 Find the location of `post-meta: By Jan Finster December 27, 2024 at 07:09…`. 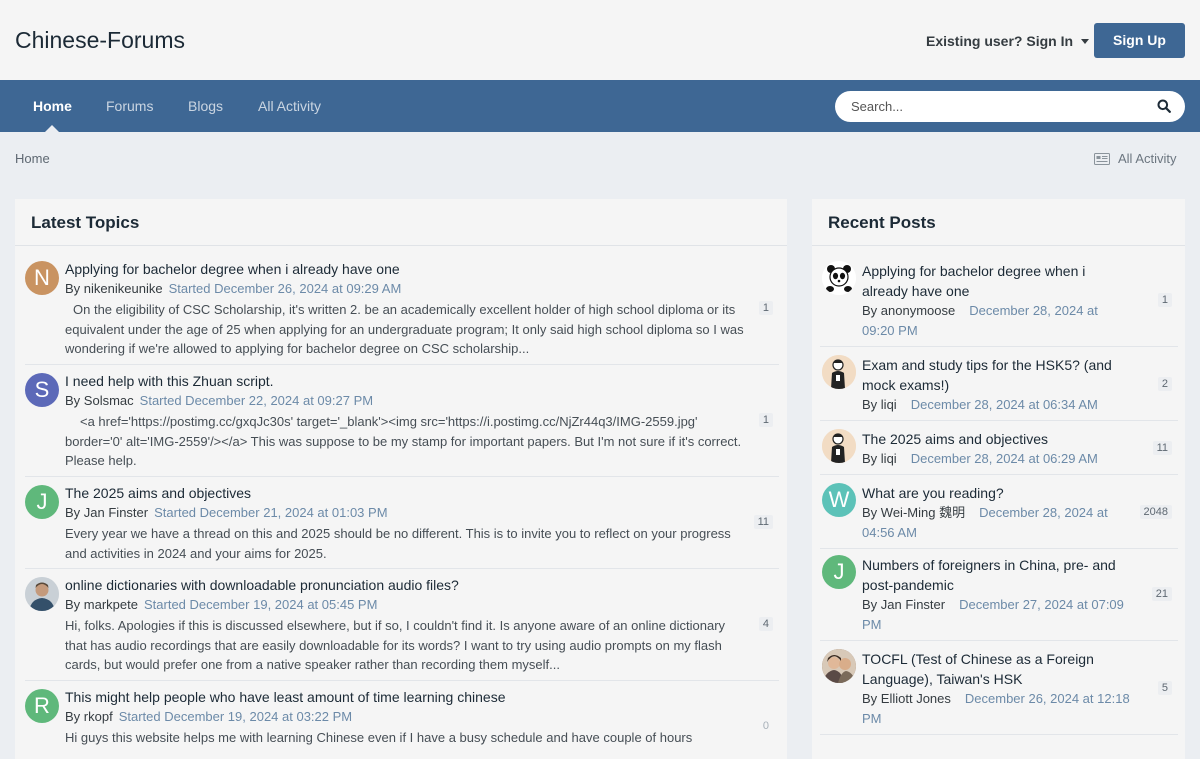

post-meta: By Jan Finster December 27, 2024 at 07:09… is located at coordinates (997, 615).